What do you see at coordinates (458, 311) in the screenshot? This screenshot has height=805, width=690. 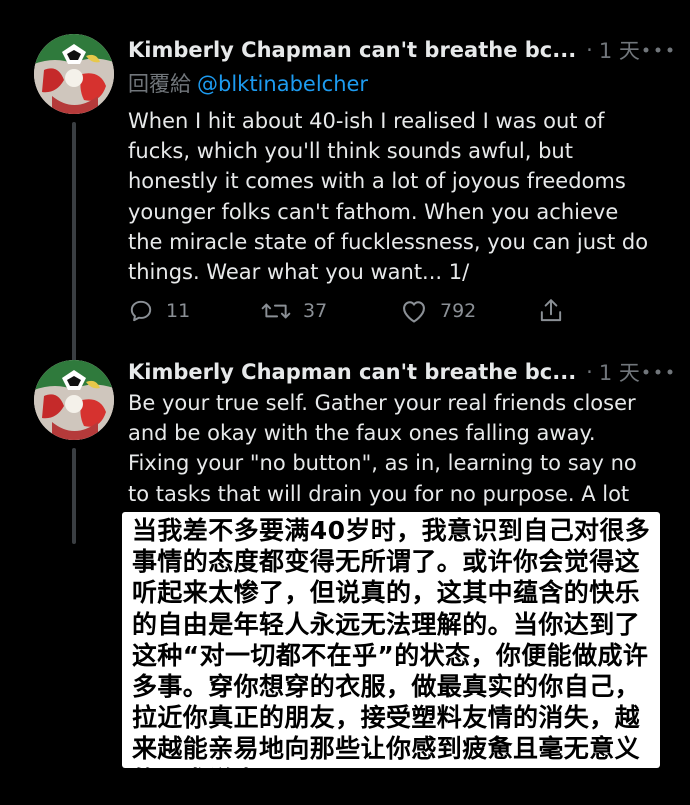 I see `like-count: 792` at bounding box center [458, 311].